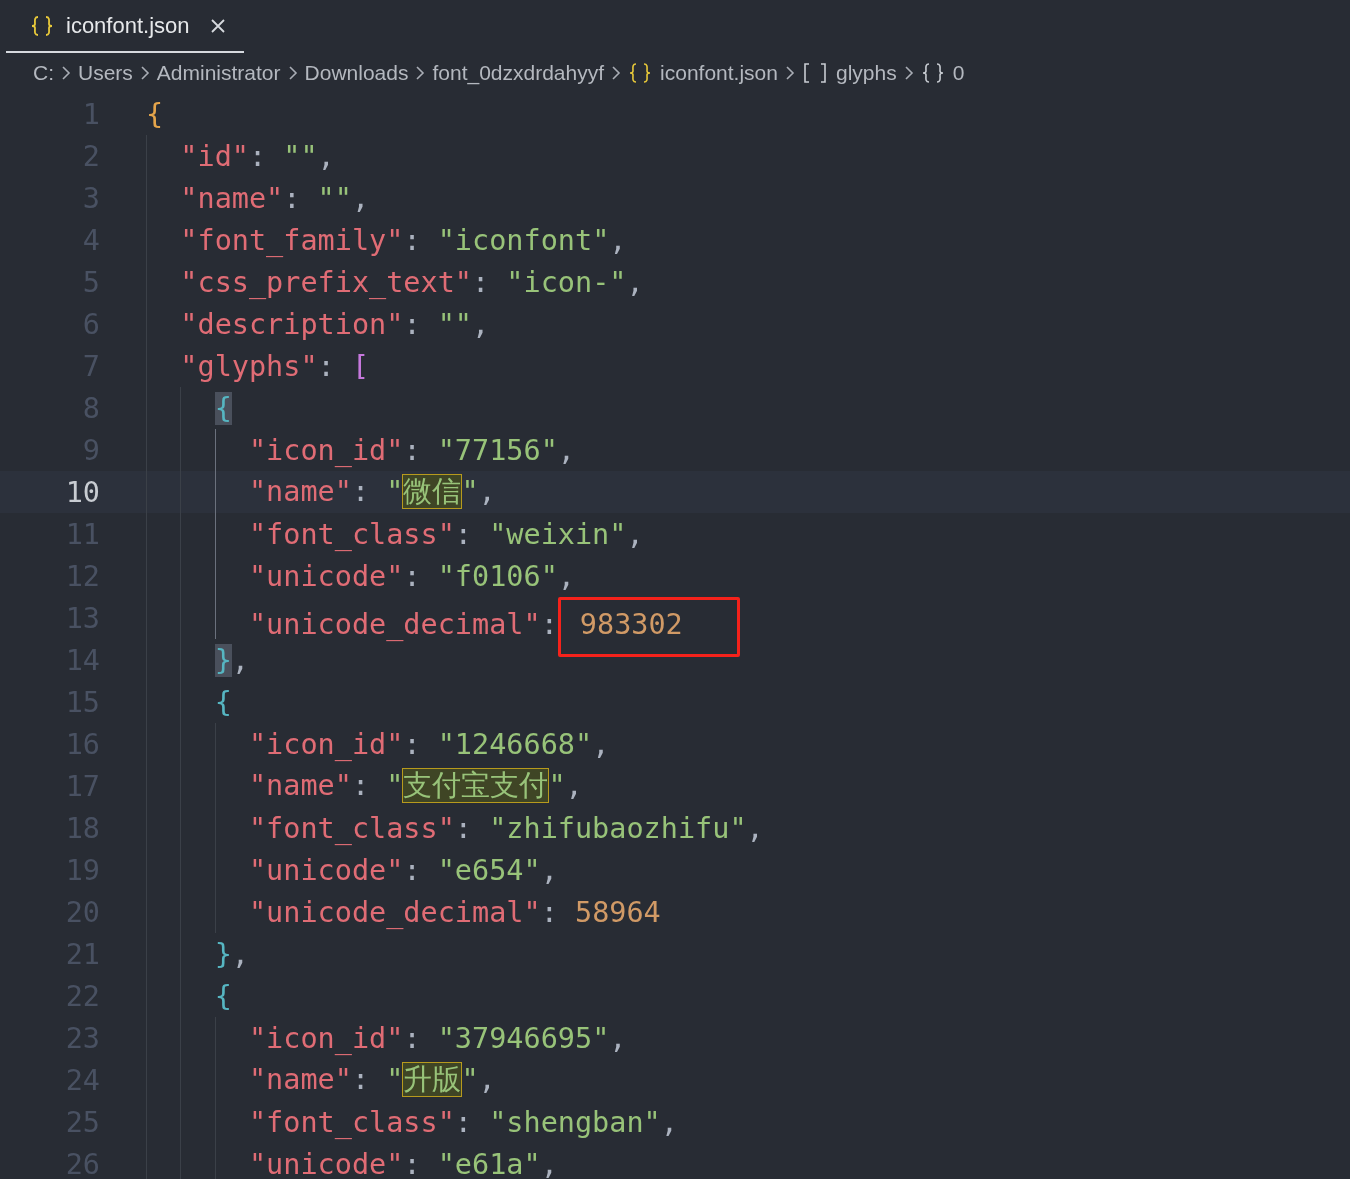 Image resolution: width=1350 pixels, height=1179 pixels. I want to click on code-line: "font_family": "iconfont",, so click(403, 240).